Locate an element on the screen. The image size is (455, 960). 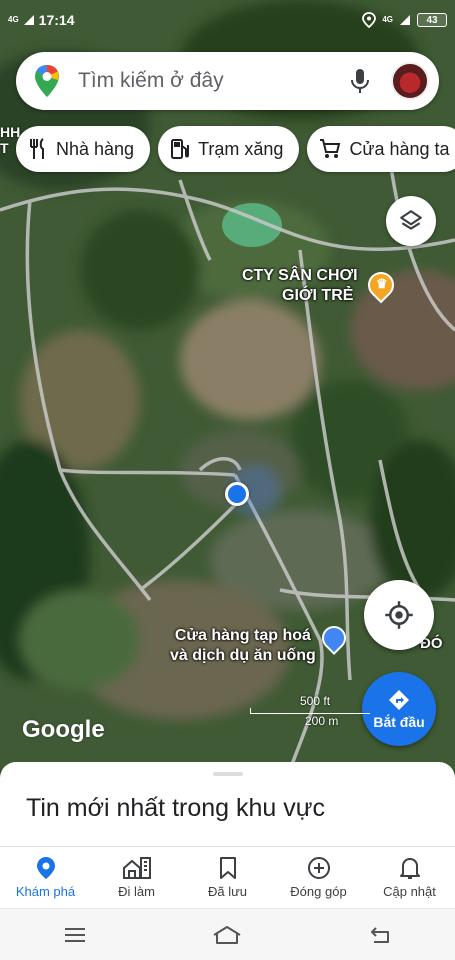
avatar is located at coordinates (410, 81).